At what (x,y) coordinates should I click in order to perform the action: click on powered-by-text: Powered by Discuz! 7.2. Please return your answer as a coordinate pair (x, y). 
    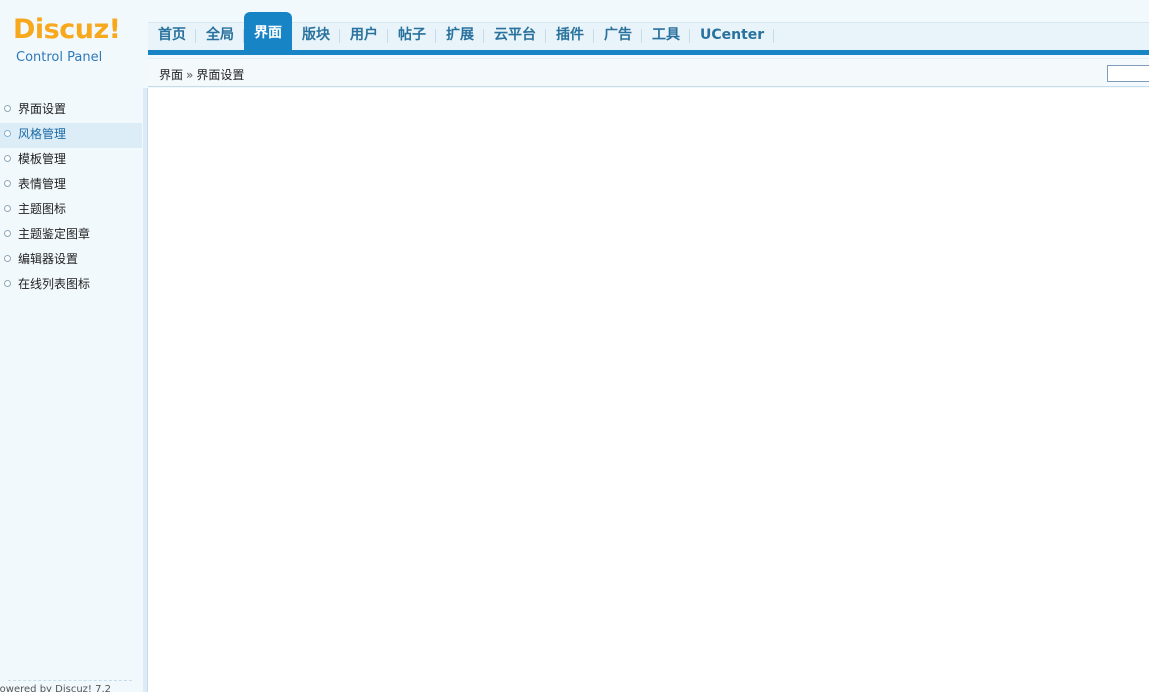
    Looking at the image, I should click on (56, 688).